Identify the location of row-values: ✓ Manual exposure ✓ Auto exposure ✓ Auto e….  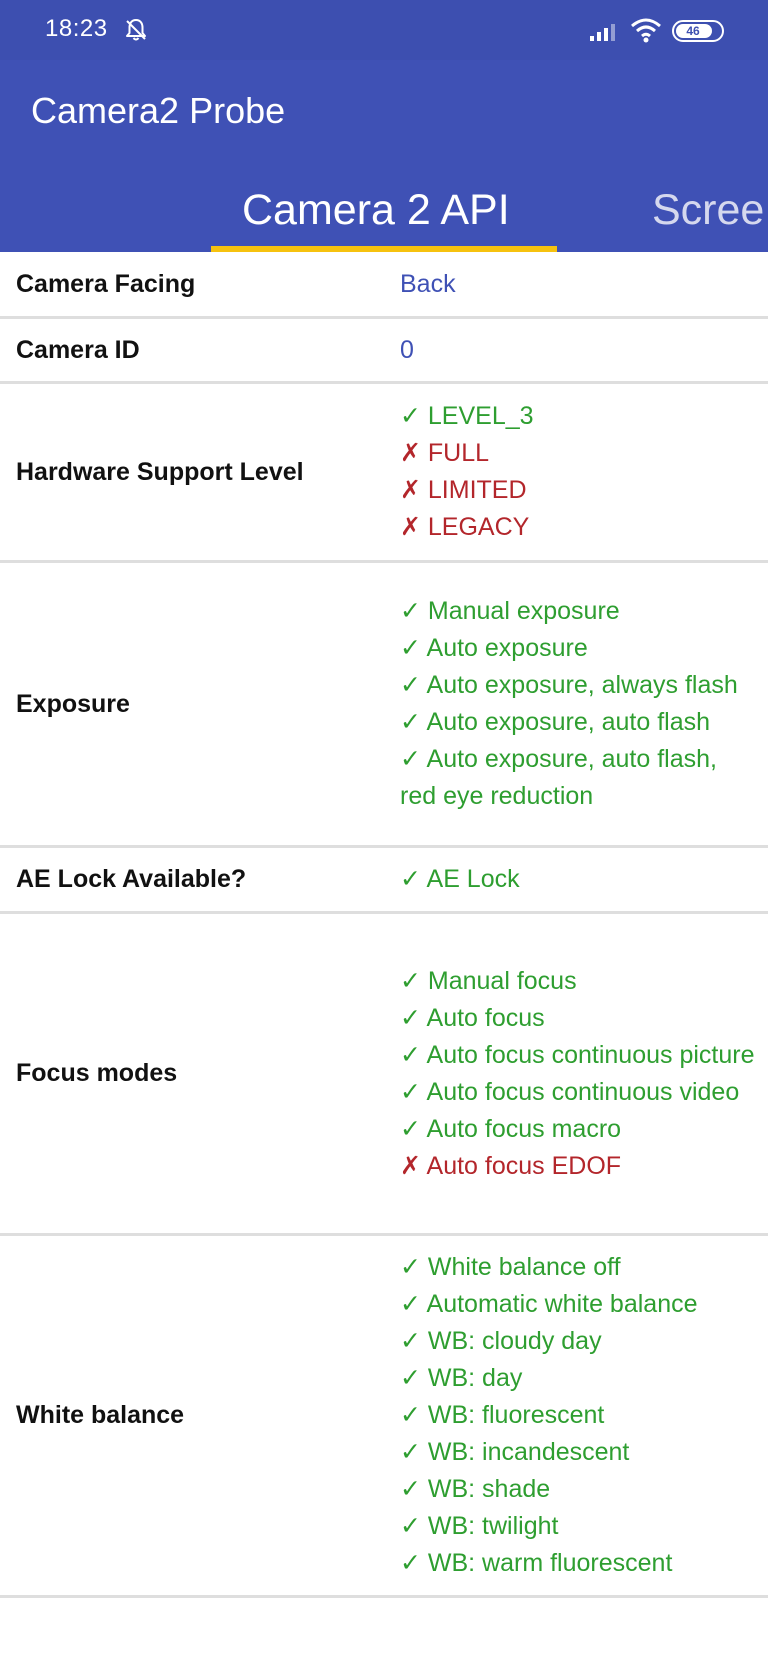
(584, 704).